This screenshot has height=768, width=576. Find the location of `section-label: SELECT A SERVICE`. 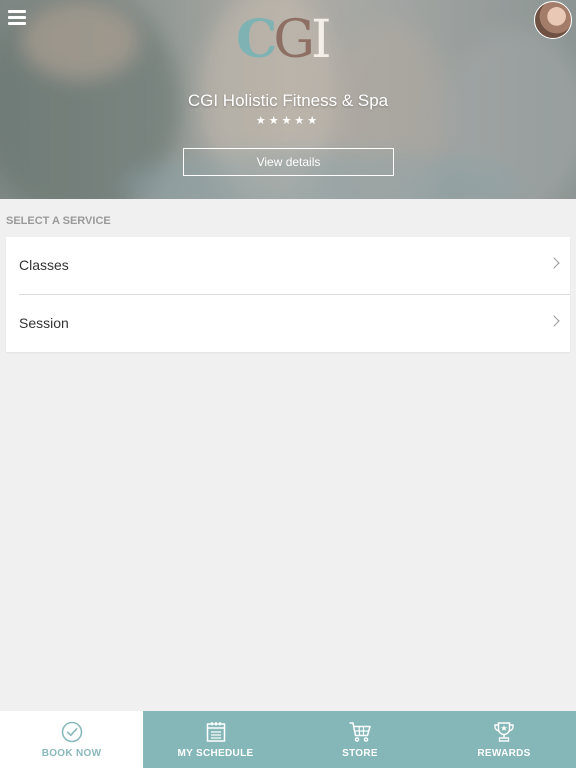

section-label: SELECT A SERVICE is located at coordinates (58, 221).